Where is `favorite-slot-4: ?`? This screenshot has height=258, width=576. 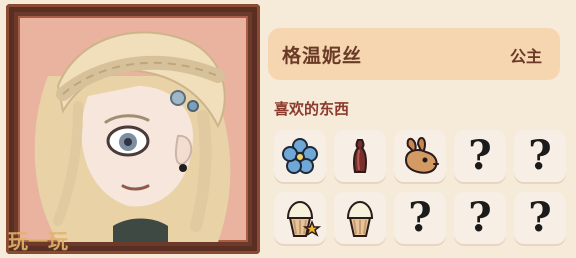 favorite-slot-4: ? is located at coordinates (480, 156).